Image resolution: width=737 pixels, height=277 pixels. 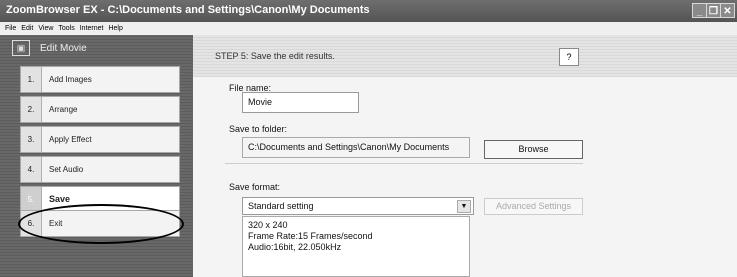 I want to click on highlight-ellipse, so click(x=101, y=224).